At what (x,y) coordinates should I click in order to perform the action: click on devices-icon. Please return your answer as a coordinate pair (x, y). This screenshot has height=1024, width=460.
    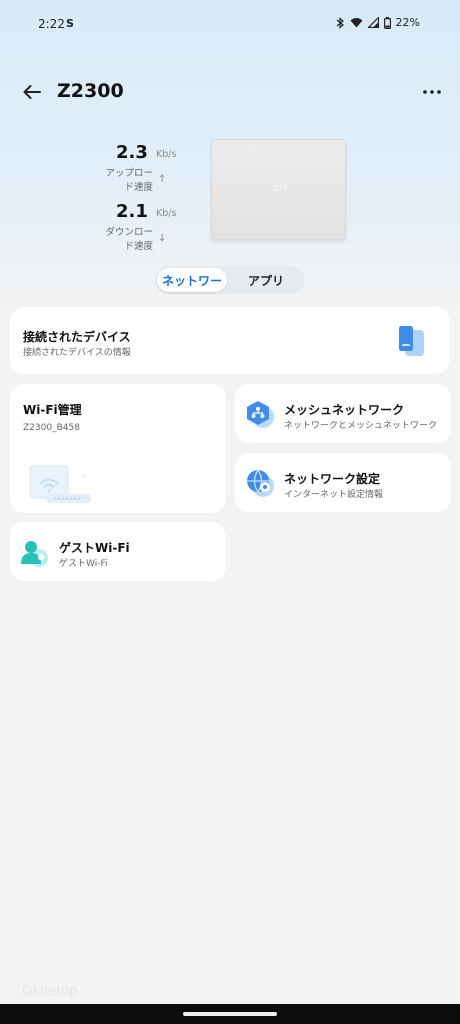
    Looking at the image, I should click on (411, 341).